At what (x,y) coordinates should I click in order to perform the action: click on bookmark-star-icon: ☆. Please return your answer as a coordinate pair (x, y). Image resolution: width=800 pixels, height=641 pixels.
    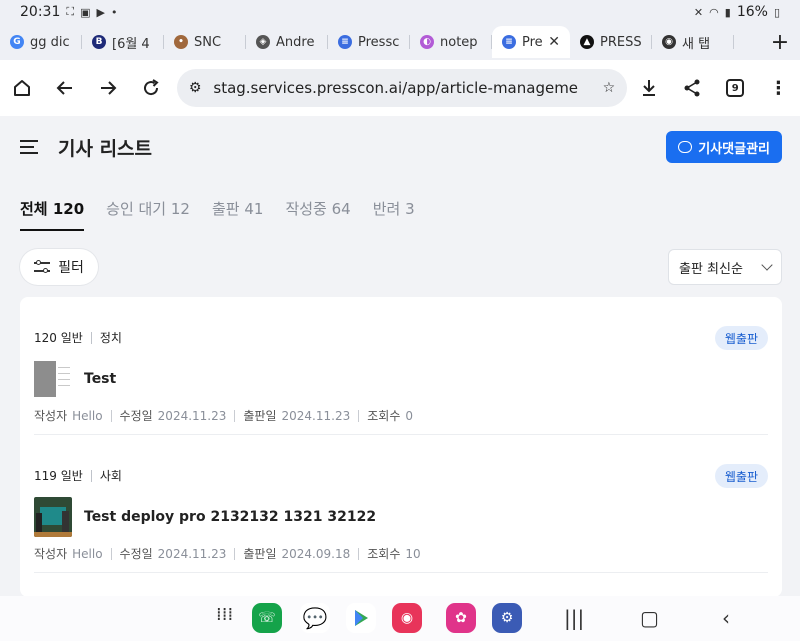
    Looking at the image, I should click on (609, 88).